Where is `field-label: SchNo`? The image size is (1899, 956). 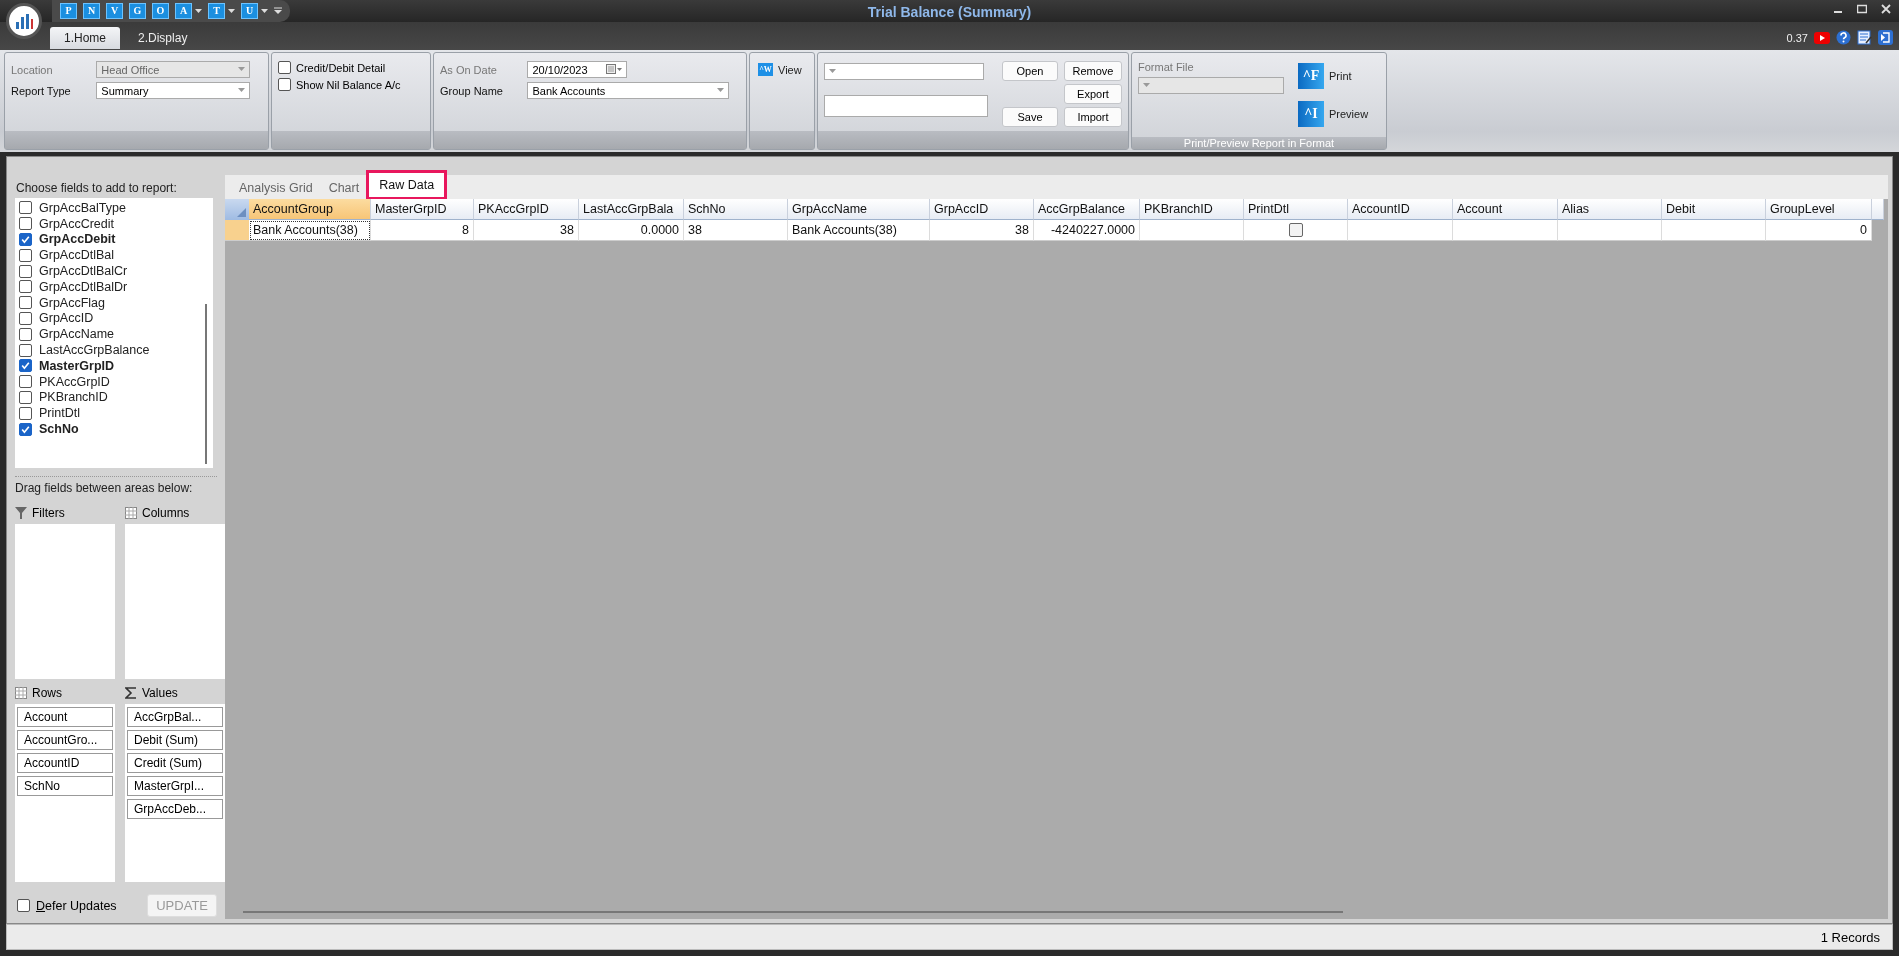 field-label: SchNo is located at coordinates (59, 429).